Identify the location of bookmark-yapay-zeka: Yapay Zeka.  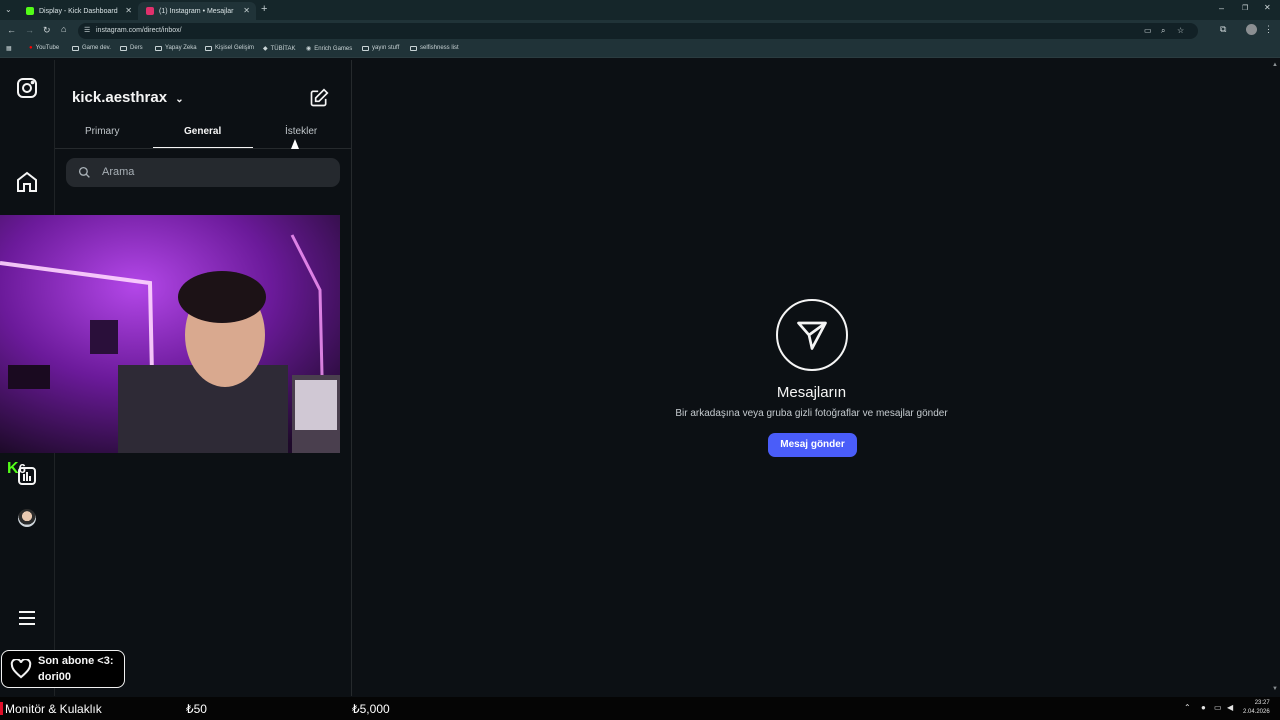
(176, 48).